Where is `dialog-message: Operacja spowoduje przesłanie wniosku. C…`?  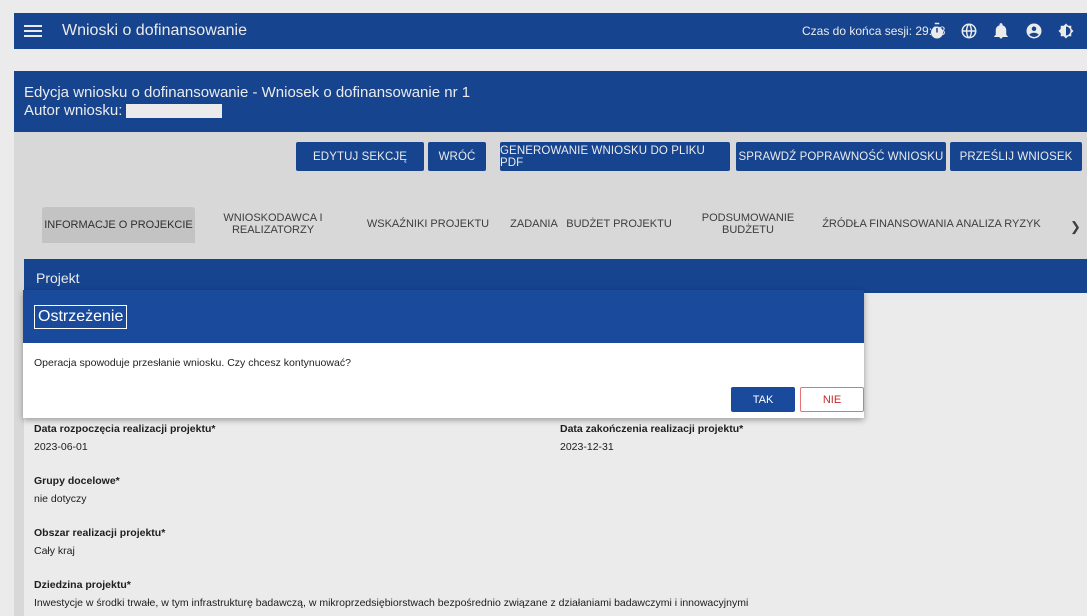
dialog-message: Operacja spowoduje przesłanie wniosku. C… is located at coordinates (192, 363).